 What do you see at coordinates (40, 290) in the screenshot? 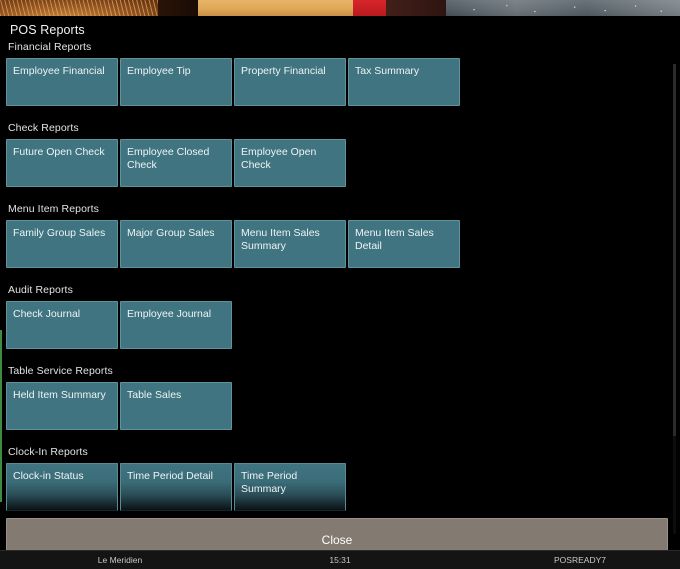
I see `report-group-title: Audit Reports` at bounding box center [40, 290].